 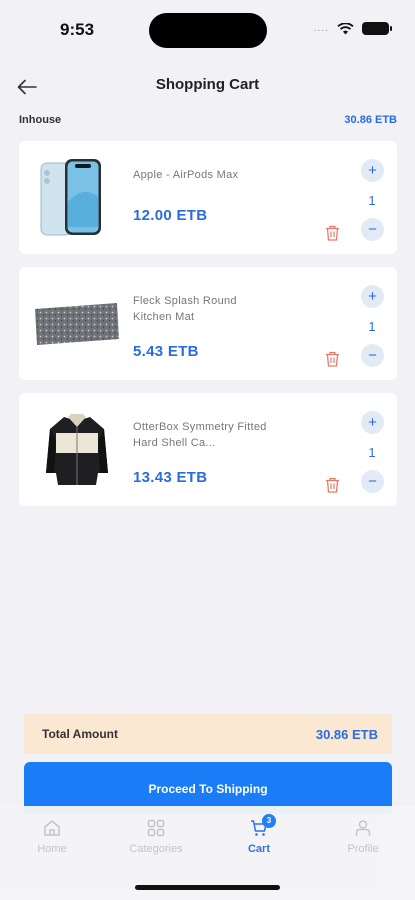 I want to click on nav-label-home: Home, so click(x=52, y=849).